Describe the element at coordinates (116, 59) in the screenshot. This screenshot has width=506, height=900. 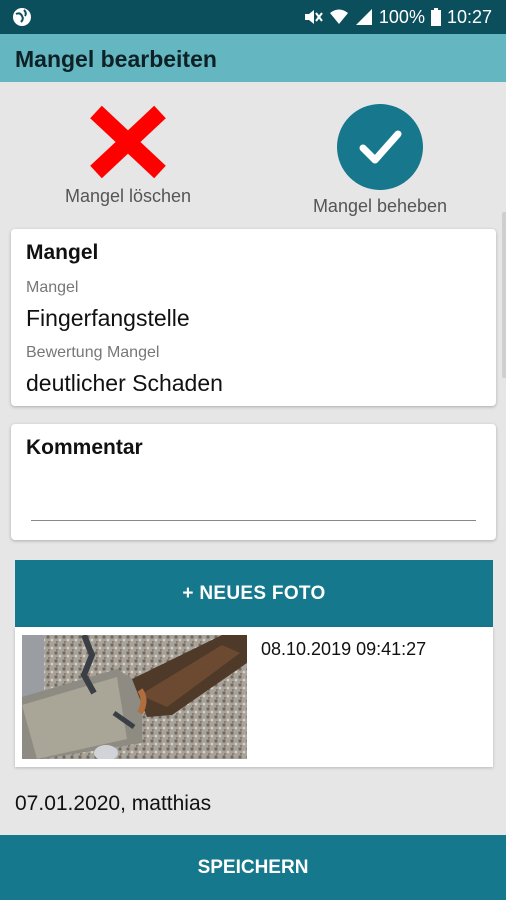
I see `page-title: Mangel bearbeiten` at that location.